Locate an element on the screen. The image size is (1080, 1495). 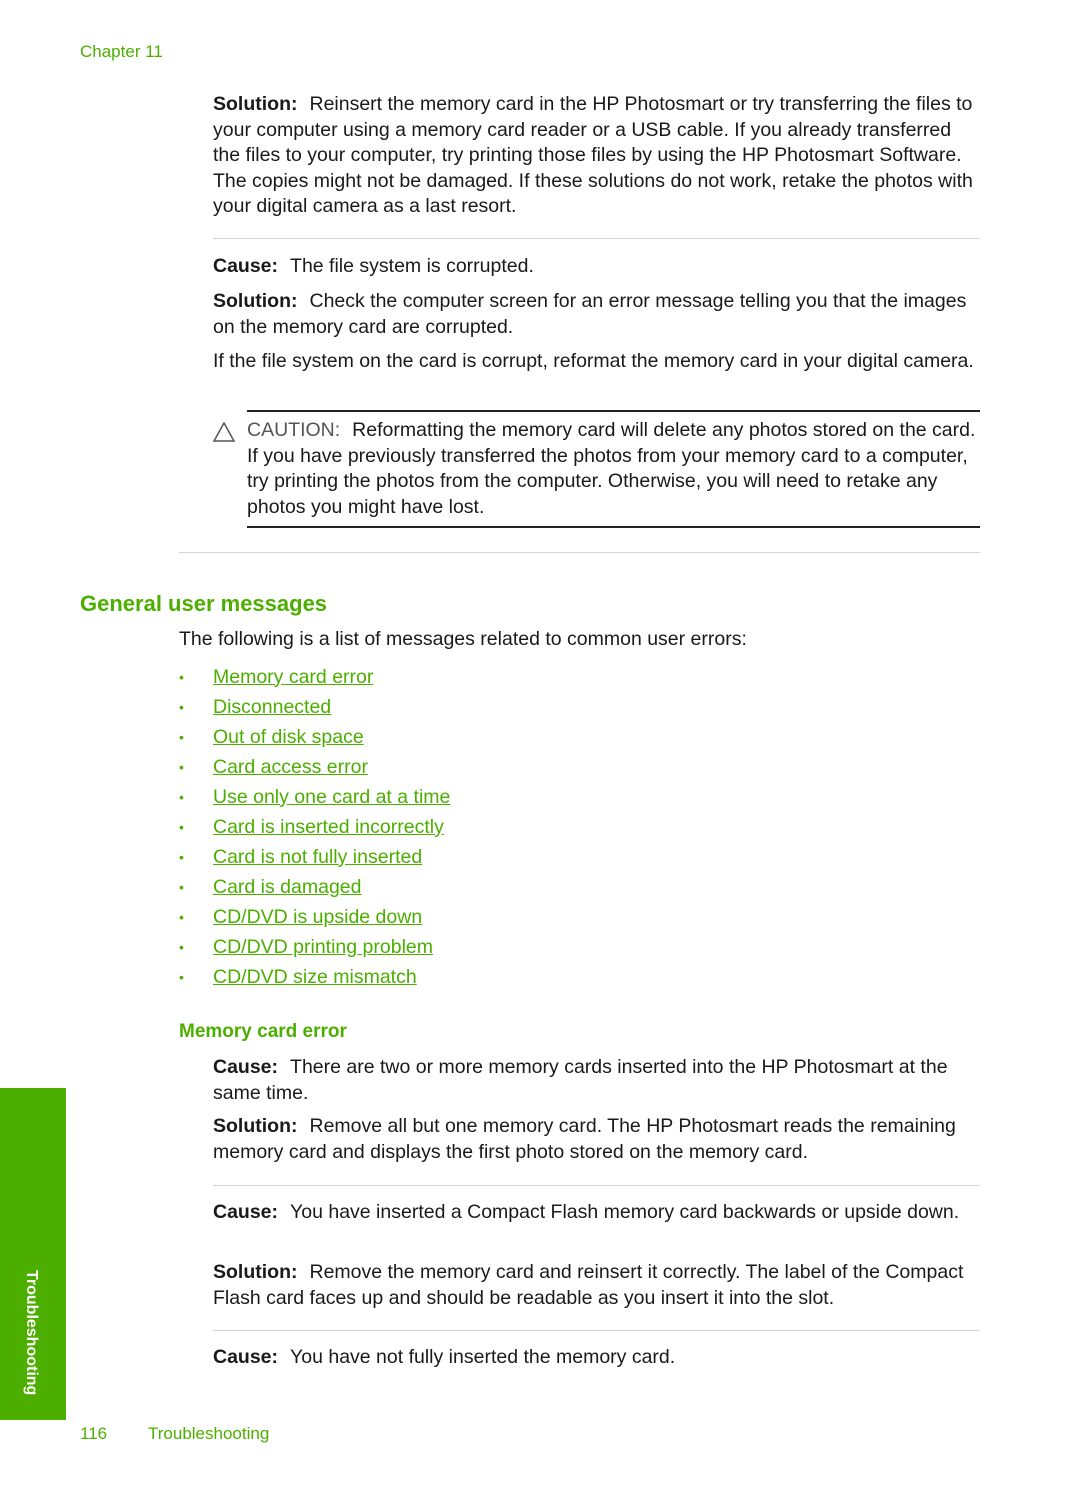
footer-section: Troubleshooting is located at coordinates (209, 1433).